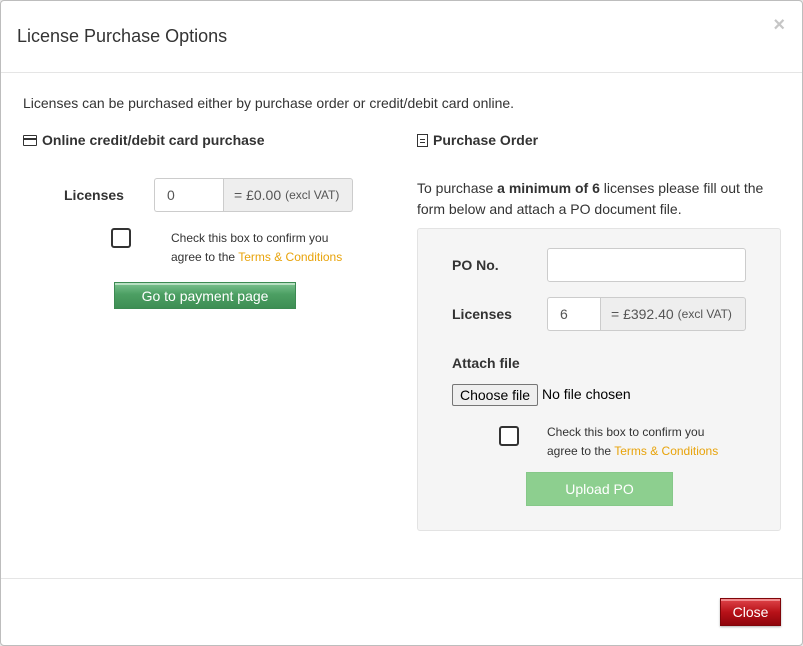  Describe the element at coordinates (599, 489) in the screenshot. I see `upload-po-button: Upload PO` at that location.